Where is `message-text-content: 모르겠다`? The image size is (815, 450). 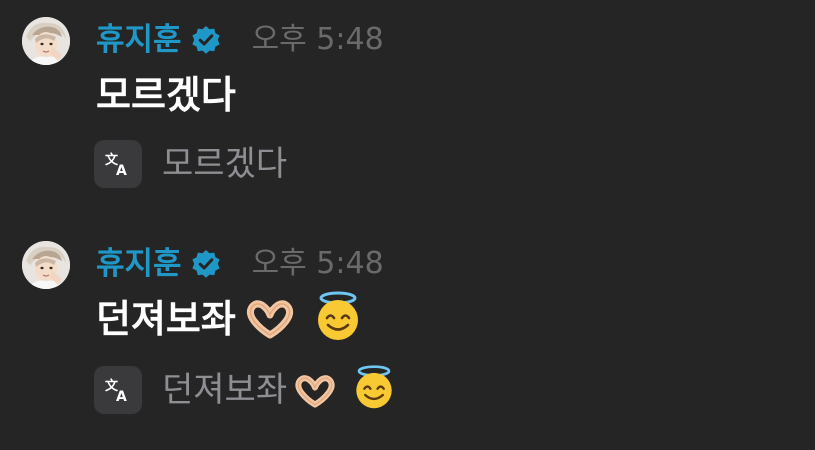
message-text-content: 모르겠다 is located at coordinates (166, 95).